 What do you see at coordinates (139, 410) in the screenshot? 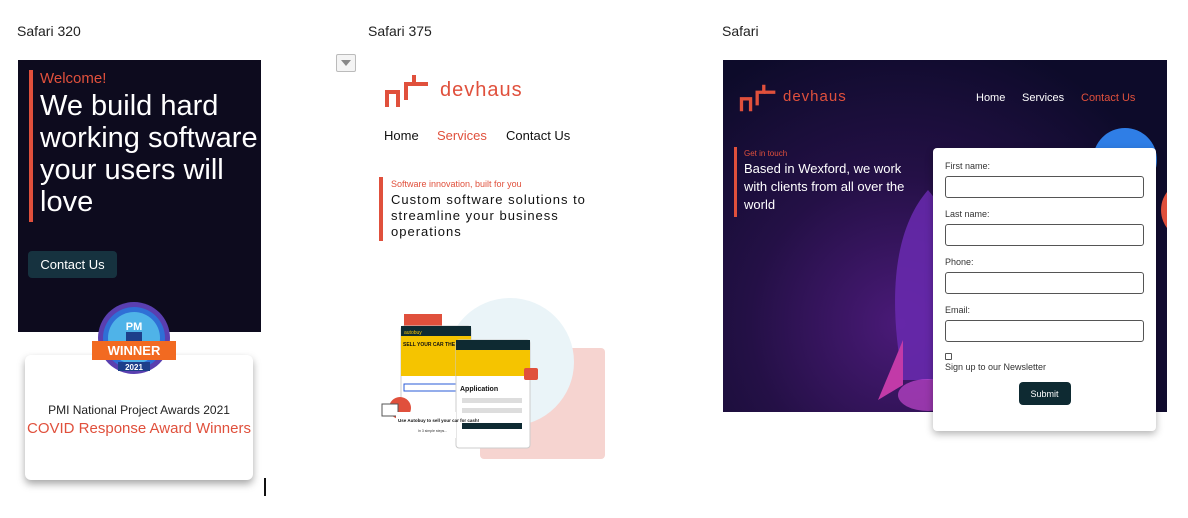
I see `award-title: PMI National Project Awards 2021` at bounding box center [139, 410].